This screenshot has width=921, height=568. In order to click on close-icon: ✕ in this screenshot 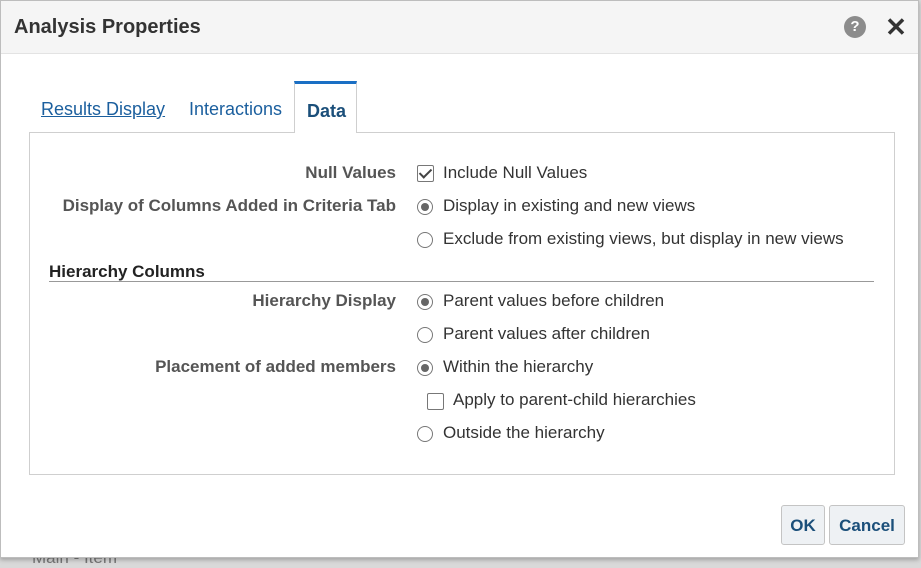, I will do `click(896, 27)`.